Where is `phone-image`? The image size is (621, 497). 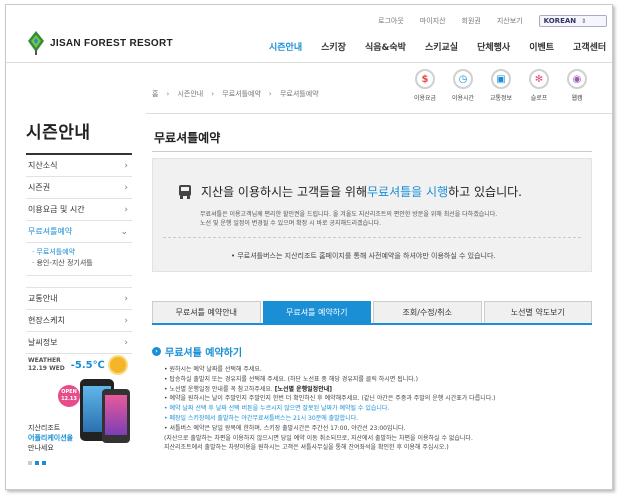
phone-image is located at coordinates (116, 416).